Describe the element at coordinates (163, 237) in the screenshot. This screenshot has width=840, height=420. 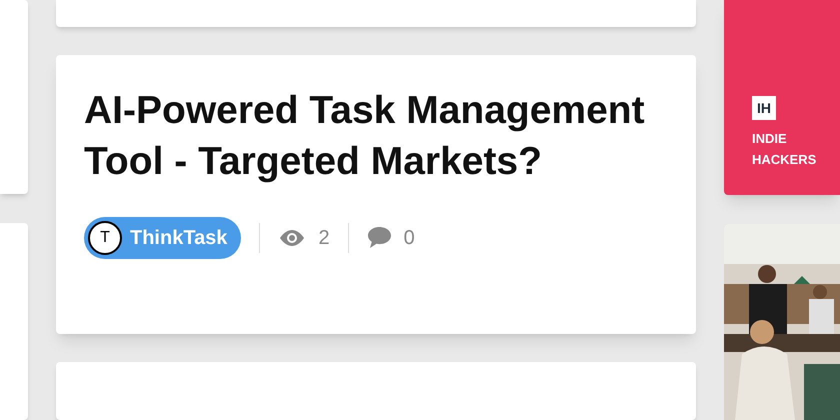
I see `group-tag: T ThinkTask` at that location.